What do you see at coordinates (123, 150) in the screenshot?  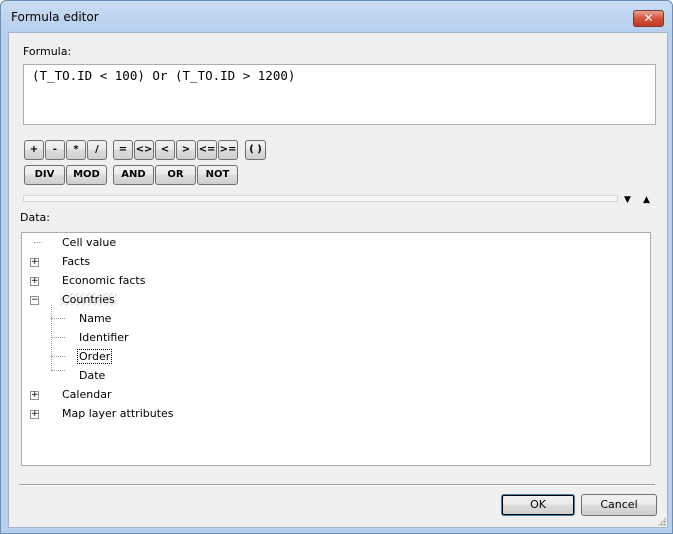 I see `equals-operator-button: =` at bounding box center [123, 150].